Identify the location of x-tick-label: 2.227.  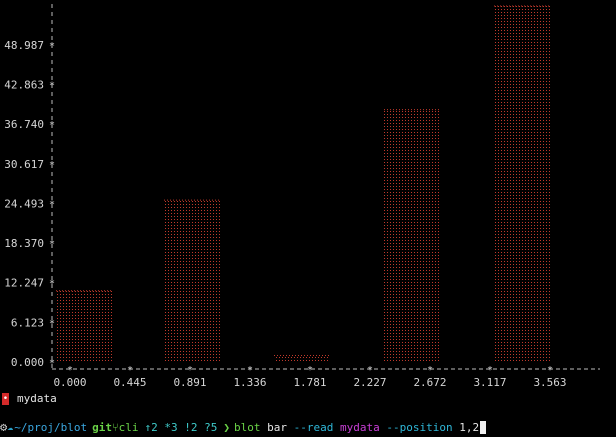
(369, 382).